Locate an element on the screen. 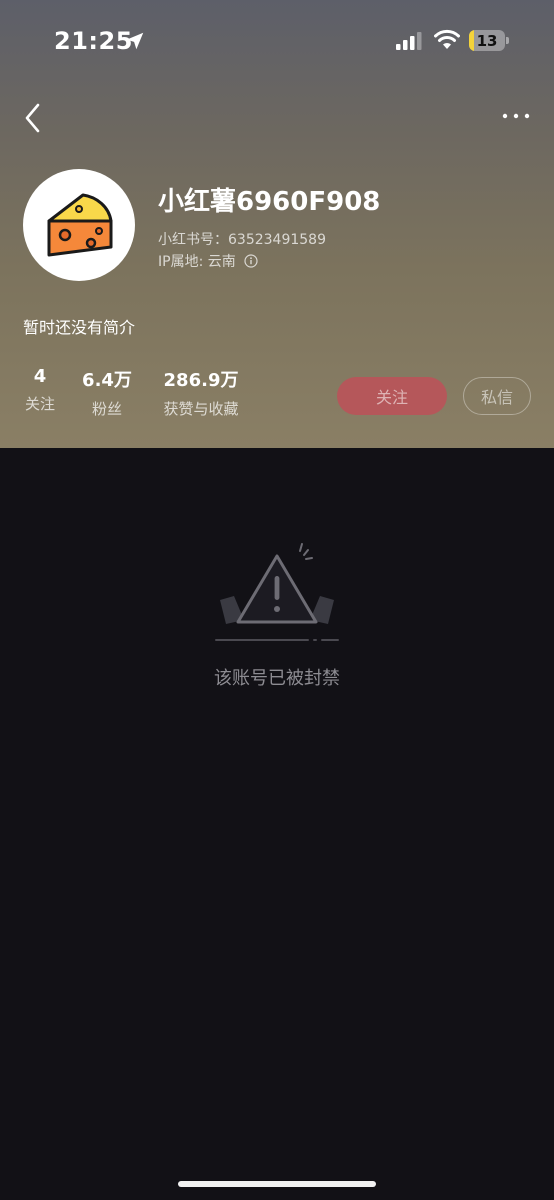  location-arrow-icon is located at coordinates (135, 41).